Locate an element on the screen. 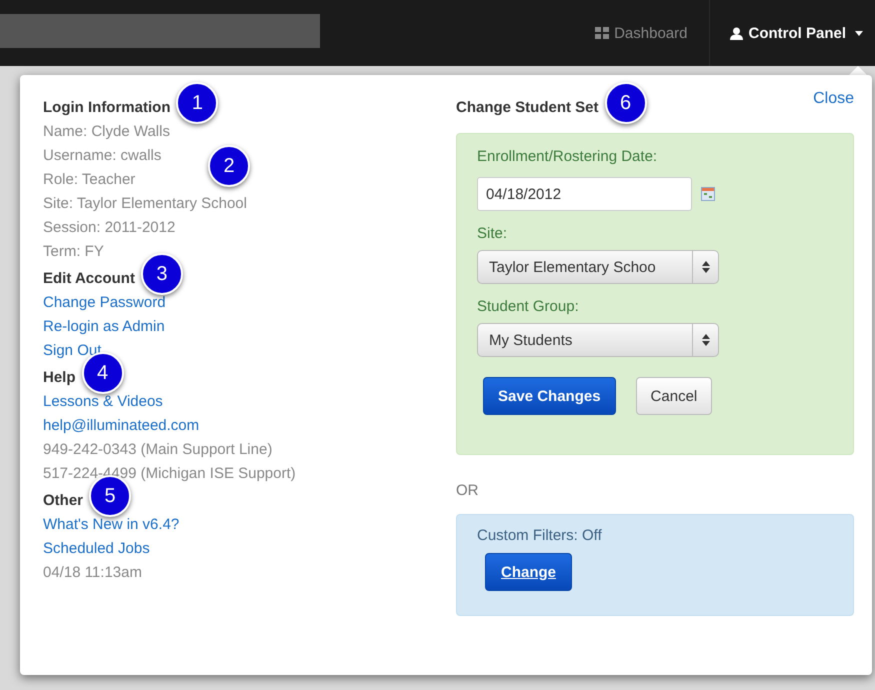  section-heading: Login Information is located at coordinates (106, 107).